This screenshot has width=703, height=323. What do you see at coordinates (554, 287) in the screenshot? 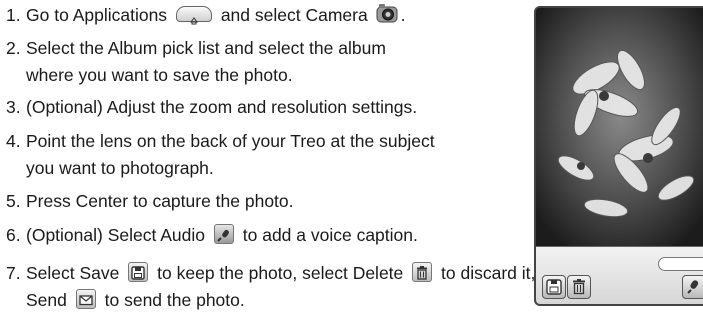
I see `save-button` at bounding box center [554, 287].